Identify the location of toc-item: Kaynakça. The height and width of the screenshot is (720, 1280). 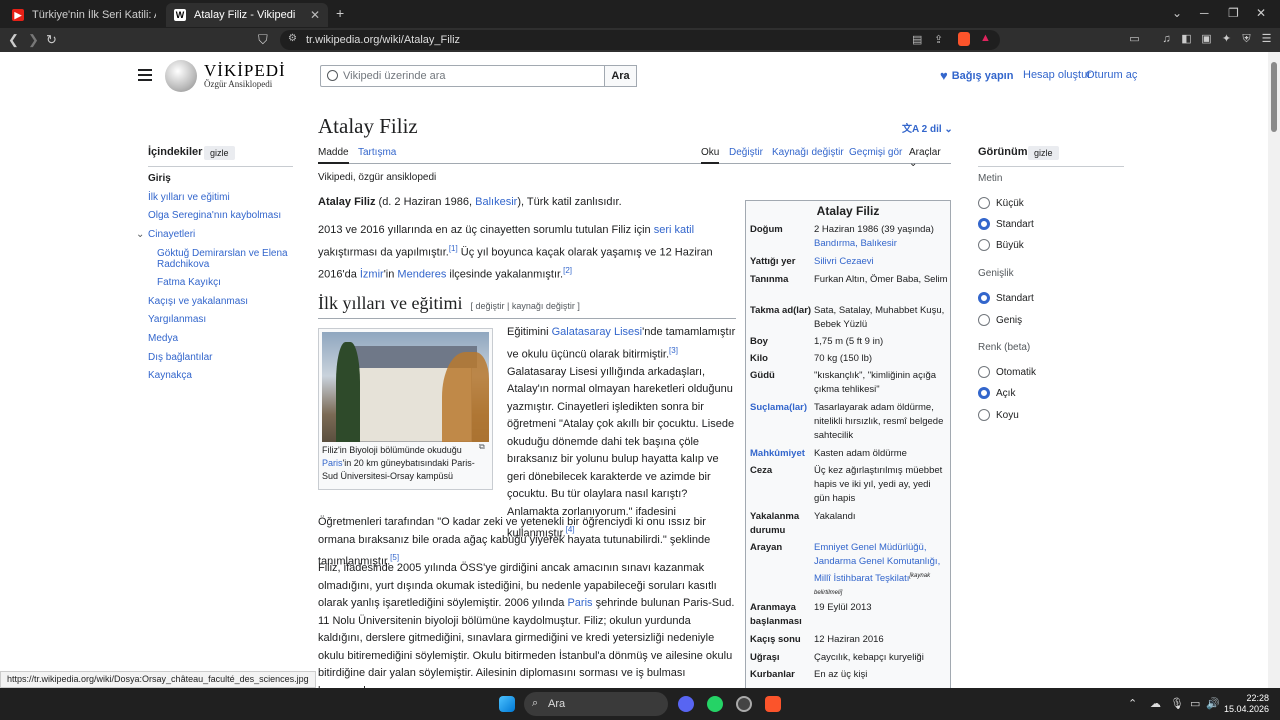
(218, 375).